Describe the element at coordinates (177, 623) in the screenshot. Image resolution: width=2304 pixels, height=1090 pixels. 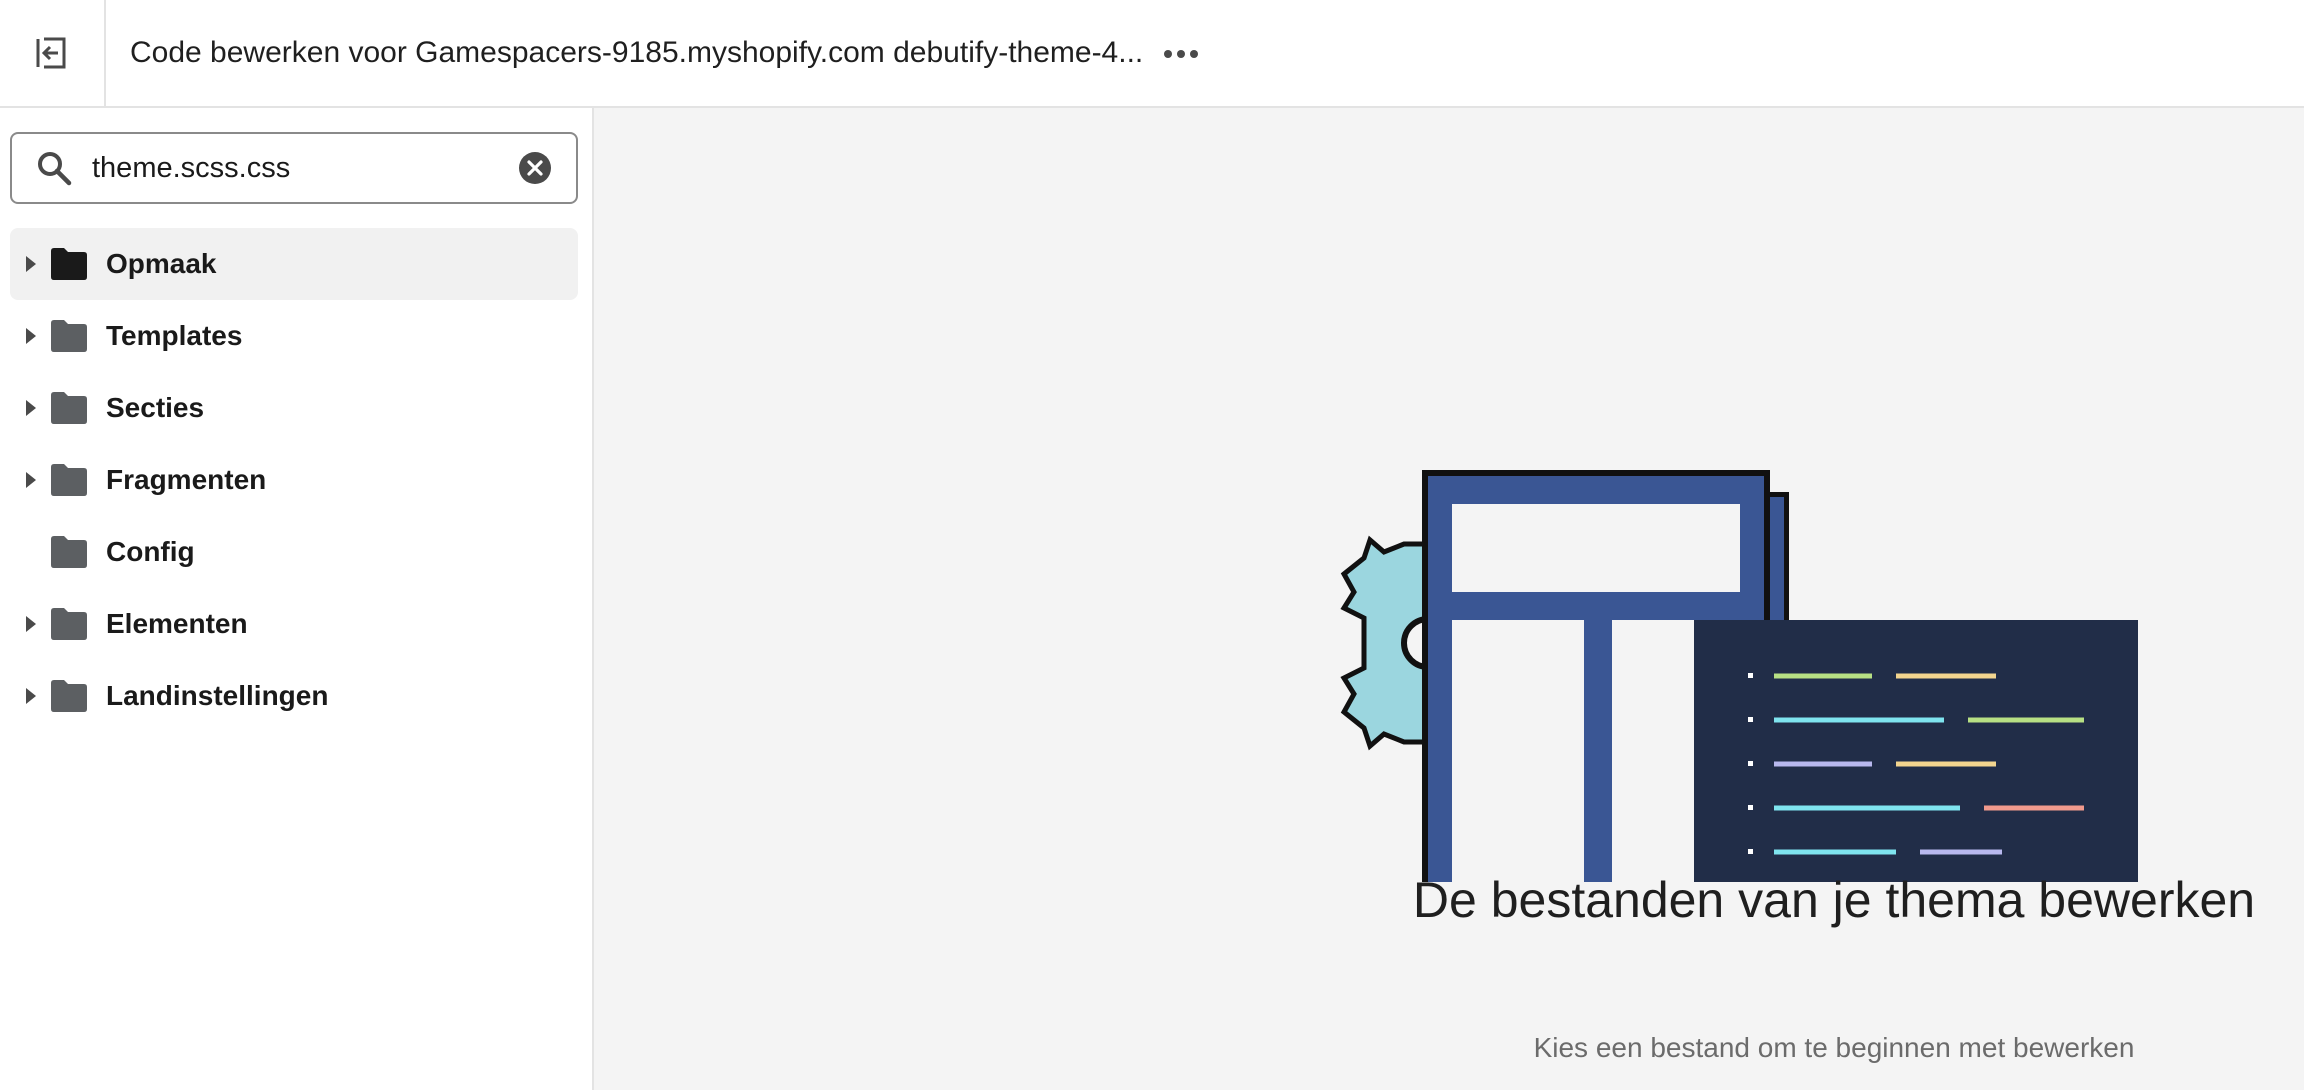
I see `folder-label: Elementen` at that location.